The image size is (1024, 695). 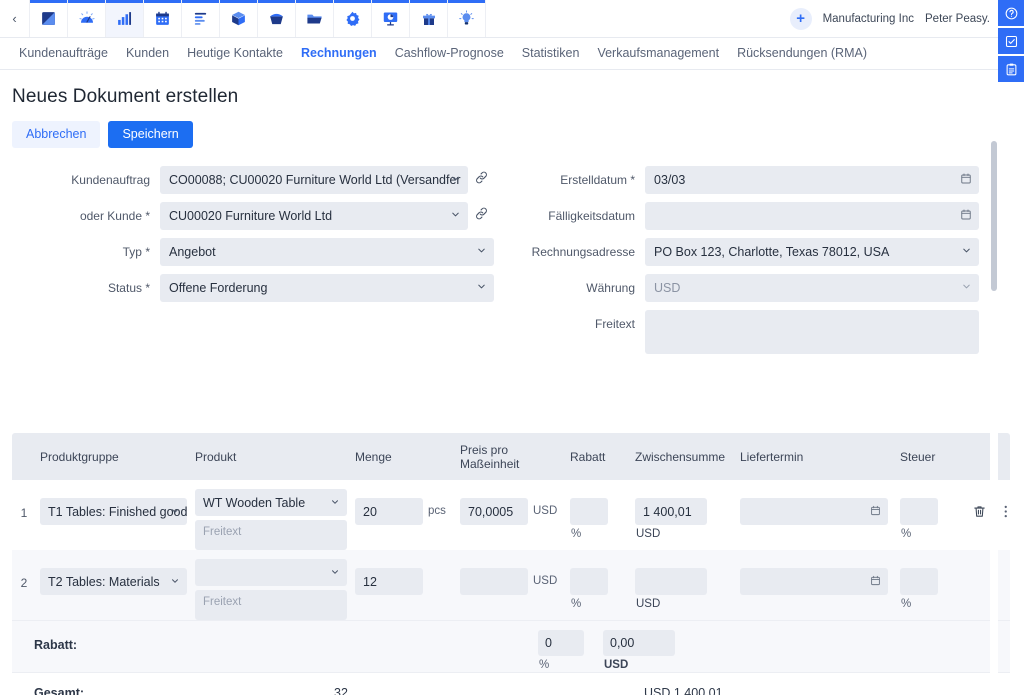 What do you see at coordinates (389, 581) in the screenshot?
I see `menge-input: 12` at bounding box center [389, 581].